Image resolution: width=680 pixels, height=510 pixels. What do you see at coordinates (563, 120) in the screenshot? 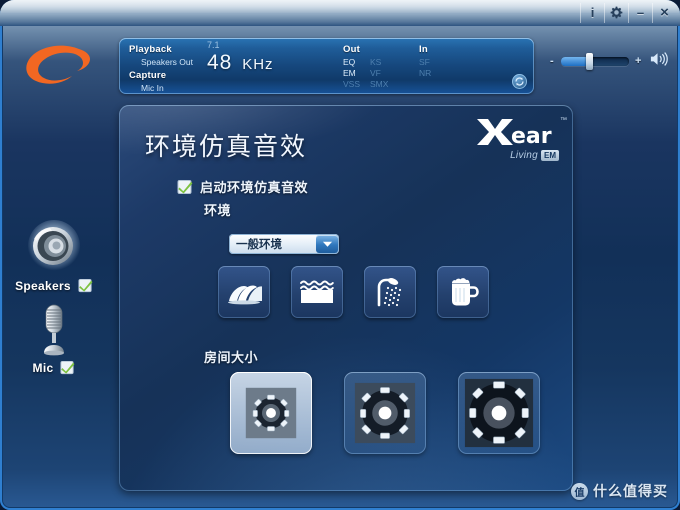
I see `trademark-mark: ™` at bounding box center [563, 120].